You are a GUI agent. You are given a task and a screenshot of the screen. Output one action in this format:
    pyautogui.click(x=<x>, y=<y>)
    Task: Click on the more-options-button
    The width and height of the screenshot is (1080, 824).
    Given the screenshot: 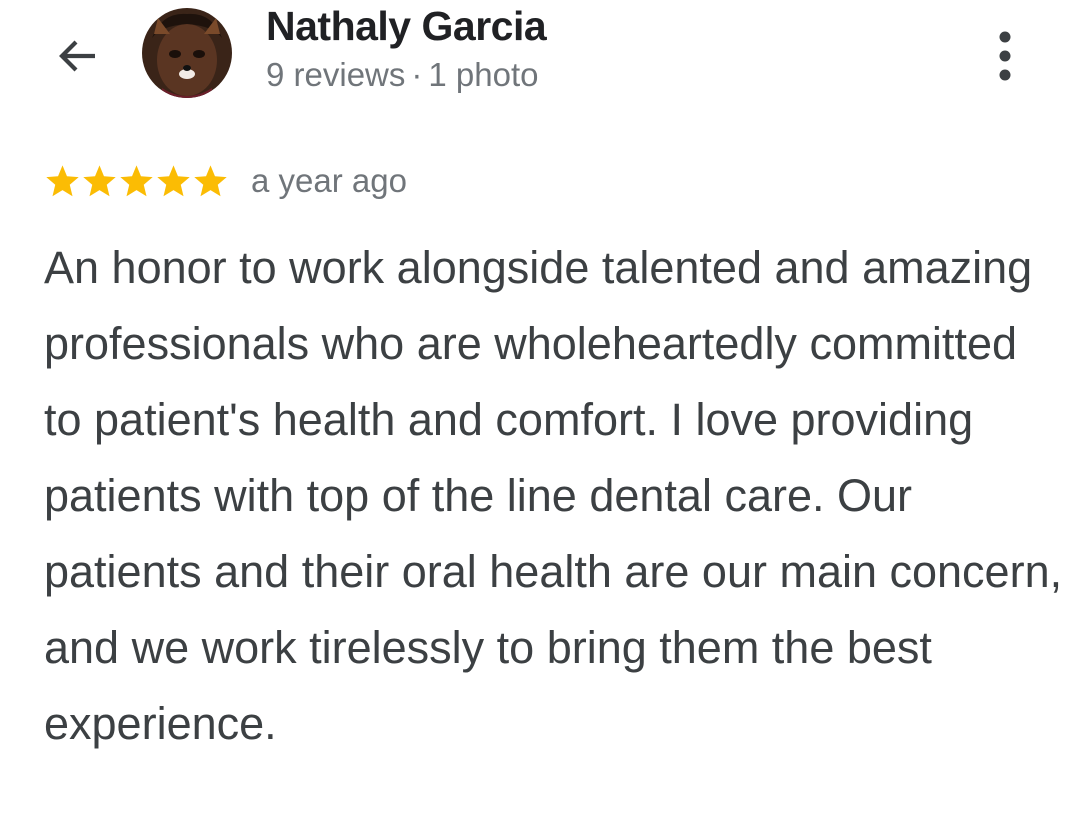 What is the action you would take?
    pyautogui.click(x=1005, y=56)
    